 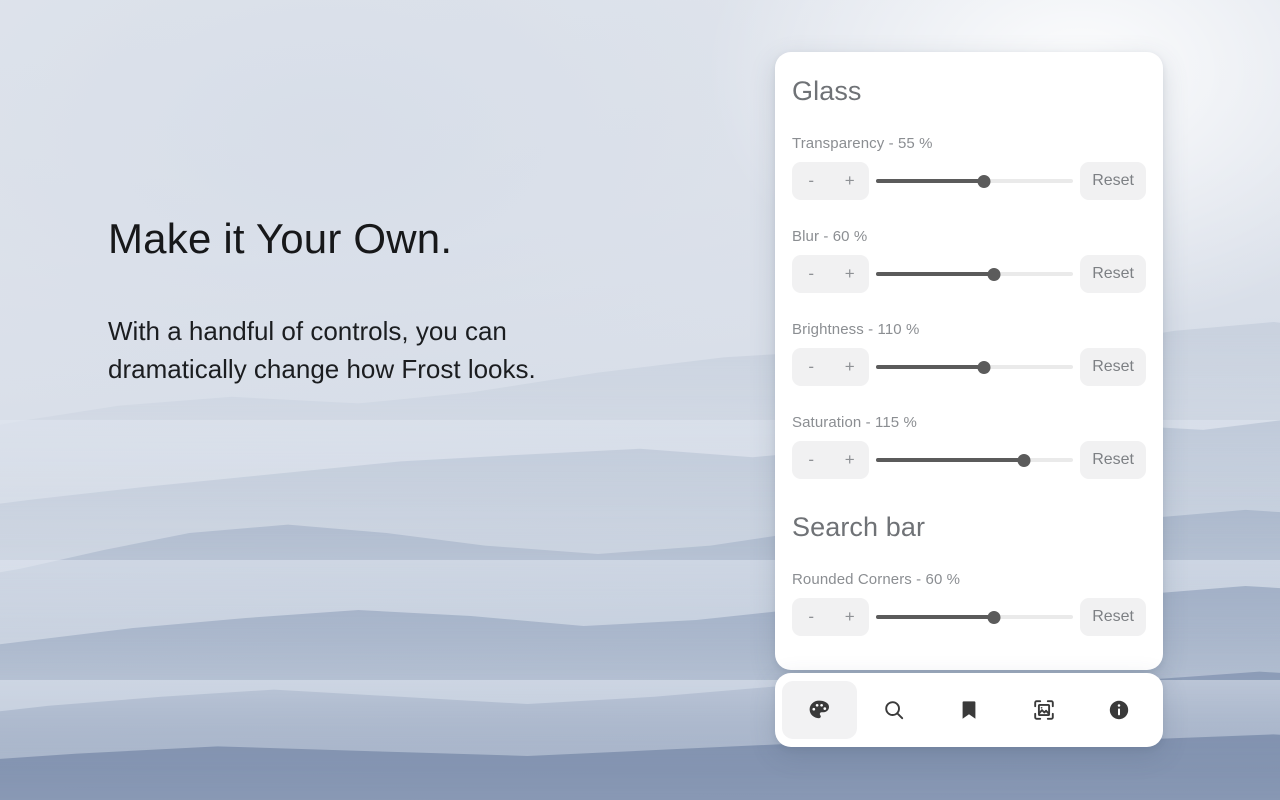 I want to click on info-icon, so click(x=1119, y=710).